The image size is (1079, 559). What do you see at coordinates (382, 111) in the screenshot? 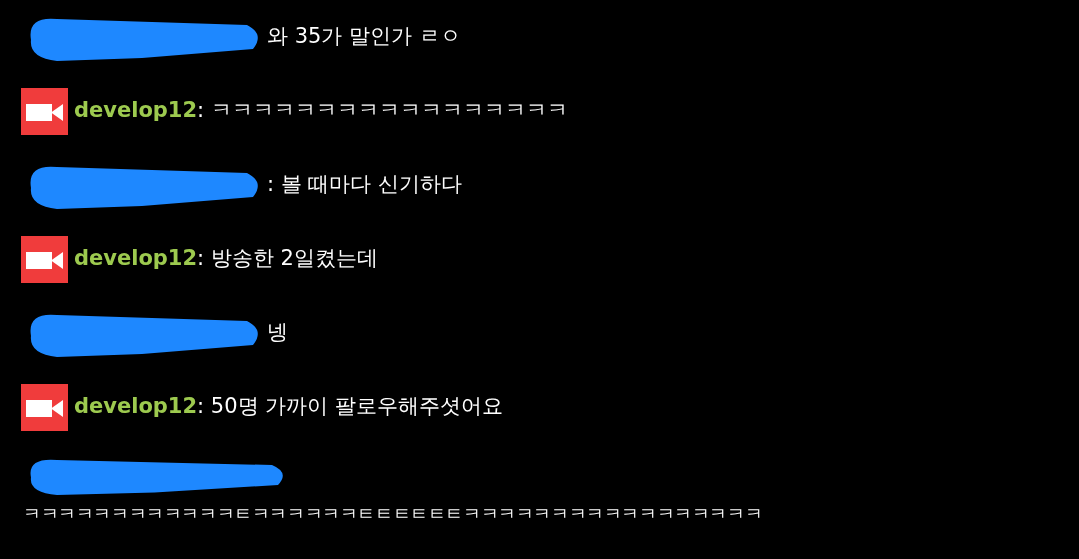
I see `message-text: : ㅋㅋㅋㅋㅋㅋㅋㅋㅋㅋㅋㅋㅋㅋㅋㅋㅋ` at bounding box center [382, 111].